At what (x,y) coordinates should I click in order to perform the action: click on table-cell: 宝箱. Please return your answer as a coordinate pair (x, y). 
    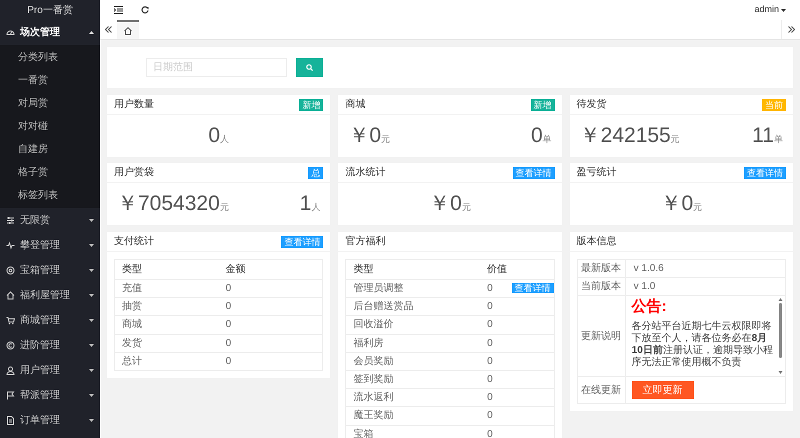
    Looking at the image, I should click on (413, 431).